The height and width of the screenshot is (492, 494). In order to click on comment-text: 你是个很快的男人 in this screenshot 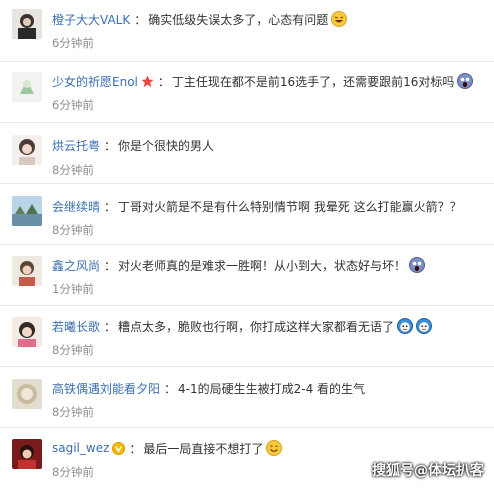, I will do `click(166, 145)`.